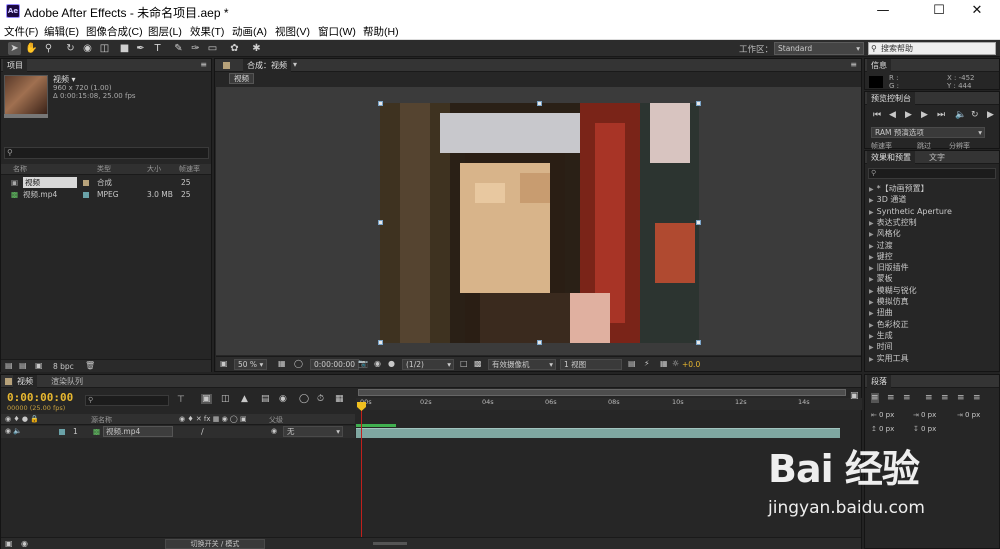  I want to click on tab-composition: 合成：视频, so click(267, 65).